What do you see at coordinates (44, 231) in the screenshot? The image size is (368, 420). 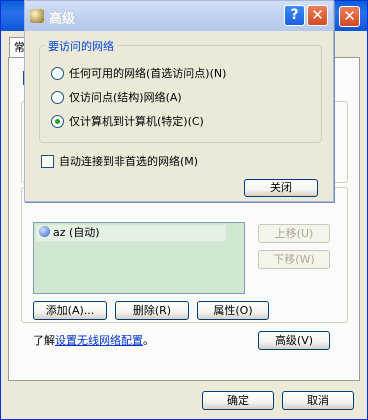 I see `wireless-network-icon` at bounding box center [44, 231].